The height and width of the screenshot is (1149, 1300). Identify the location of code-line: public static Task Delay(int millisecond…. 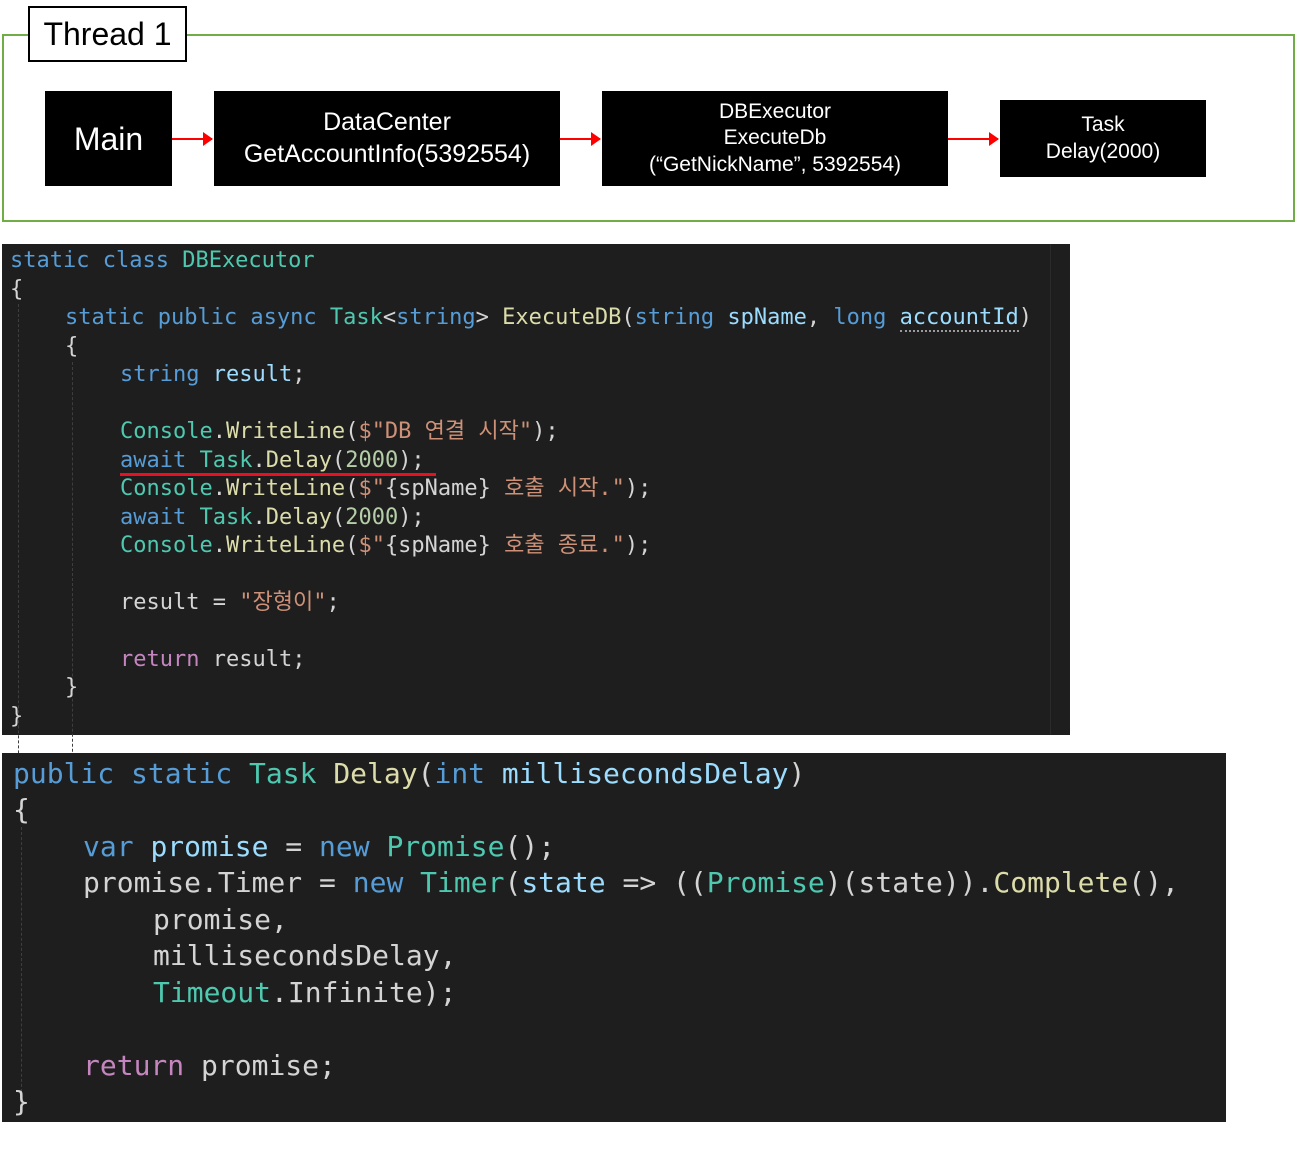
(409, 773).